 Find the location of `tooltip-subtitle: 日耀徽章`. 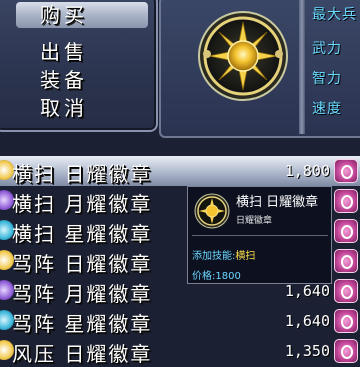

tooltip-subtitle: 日耀徽章 is located at coordinates (254, 221).